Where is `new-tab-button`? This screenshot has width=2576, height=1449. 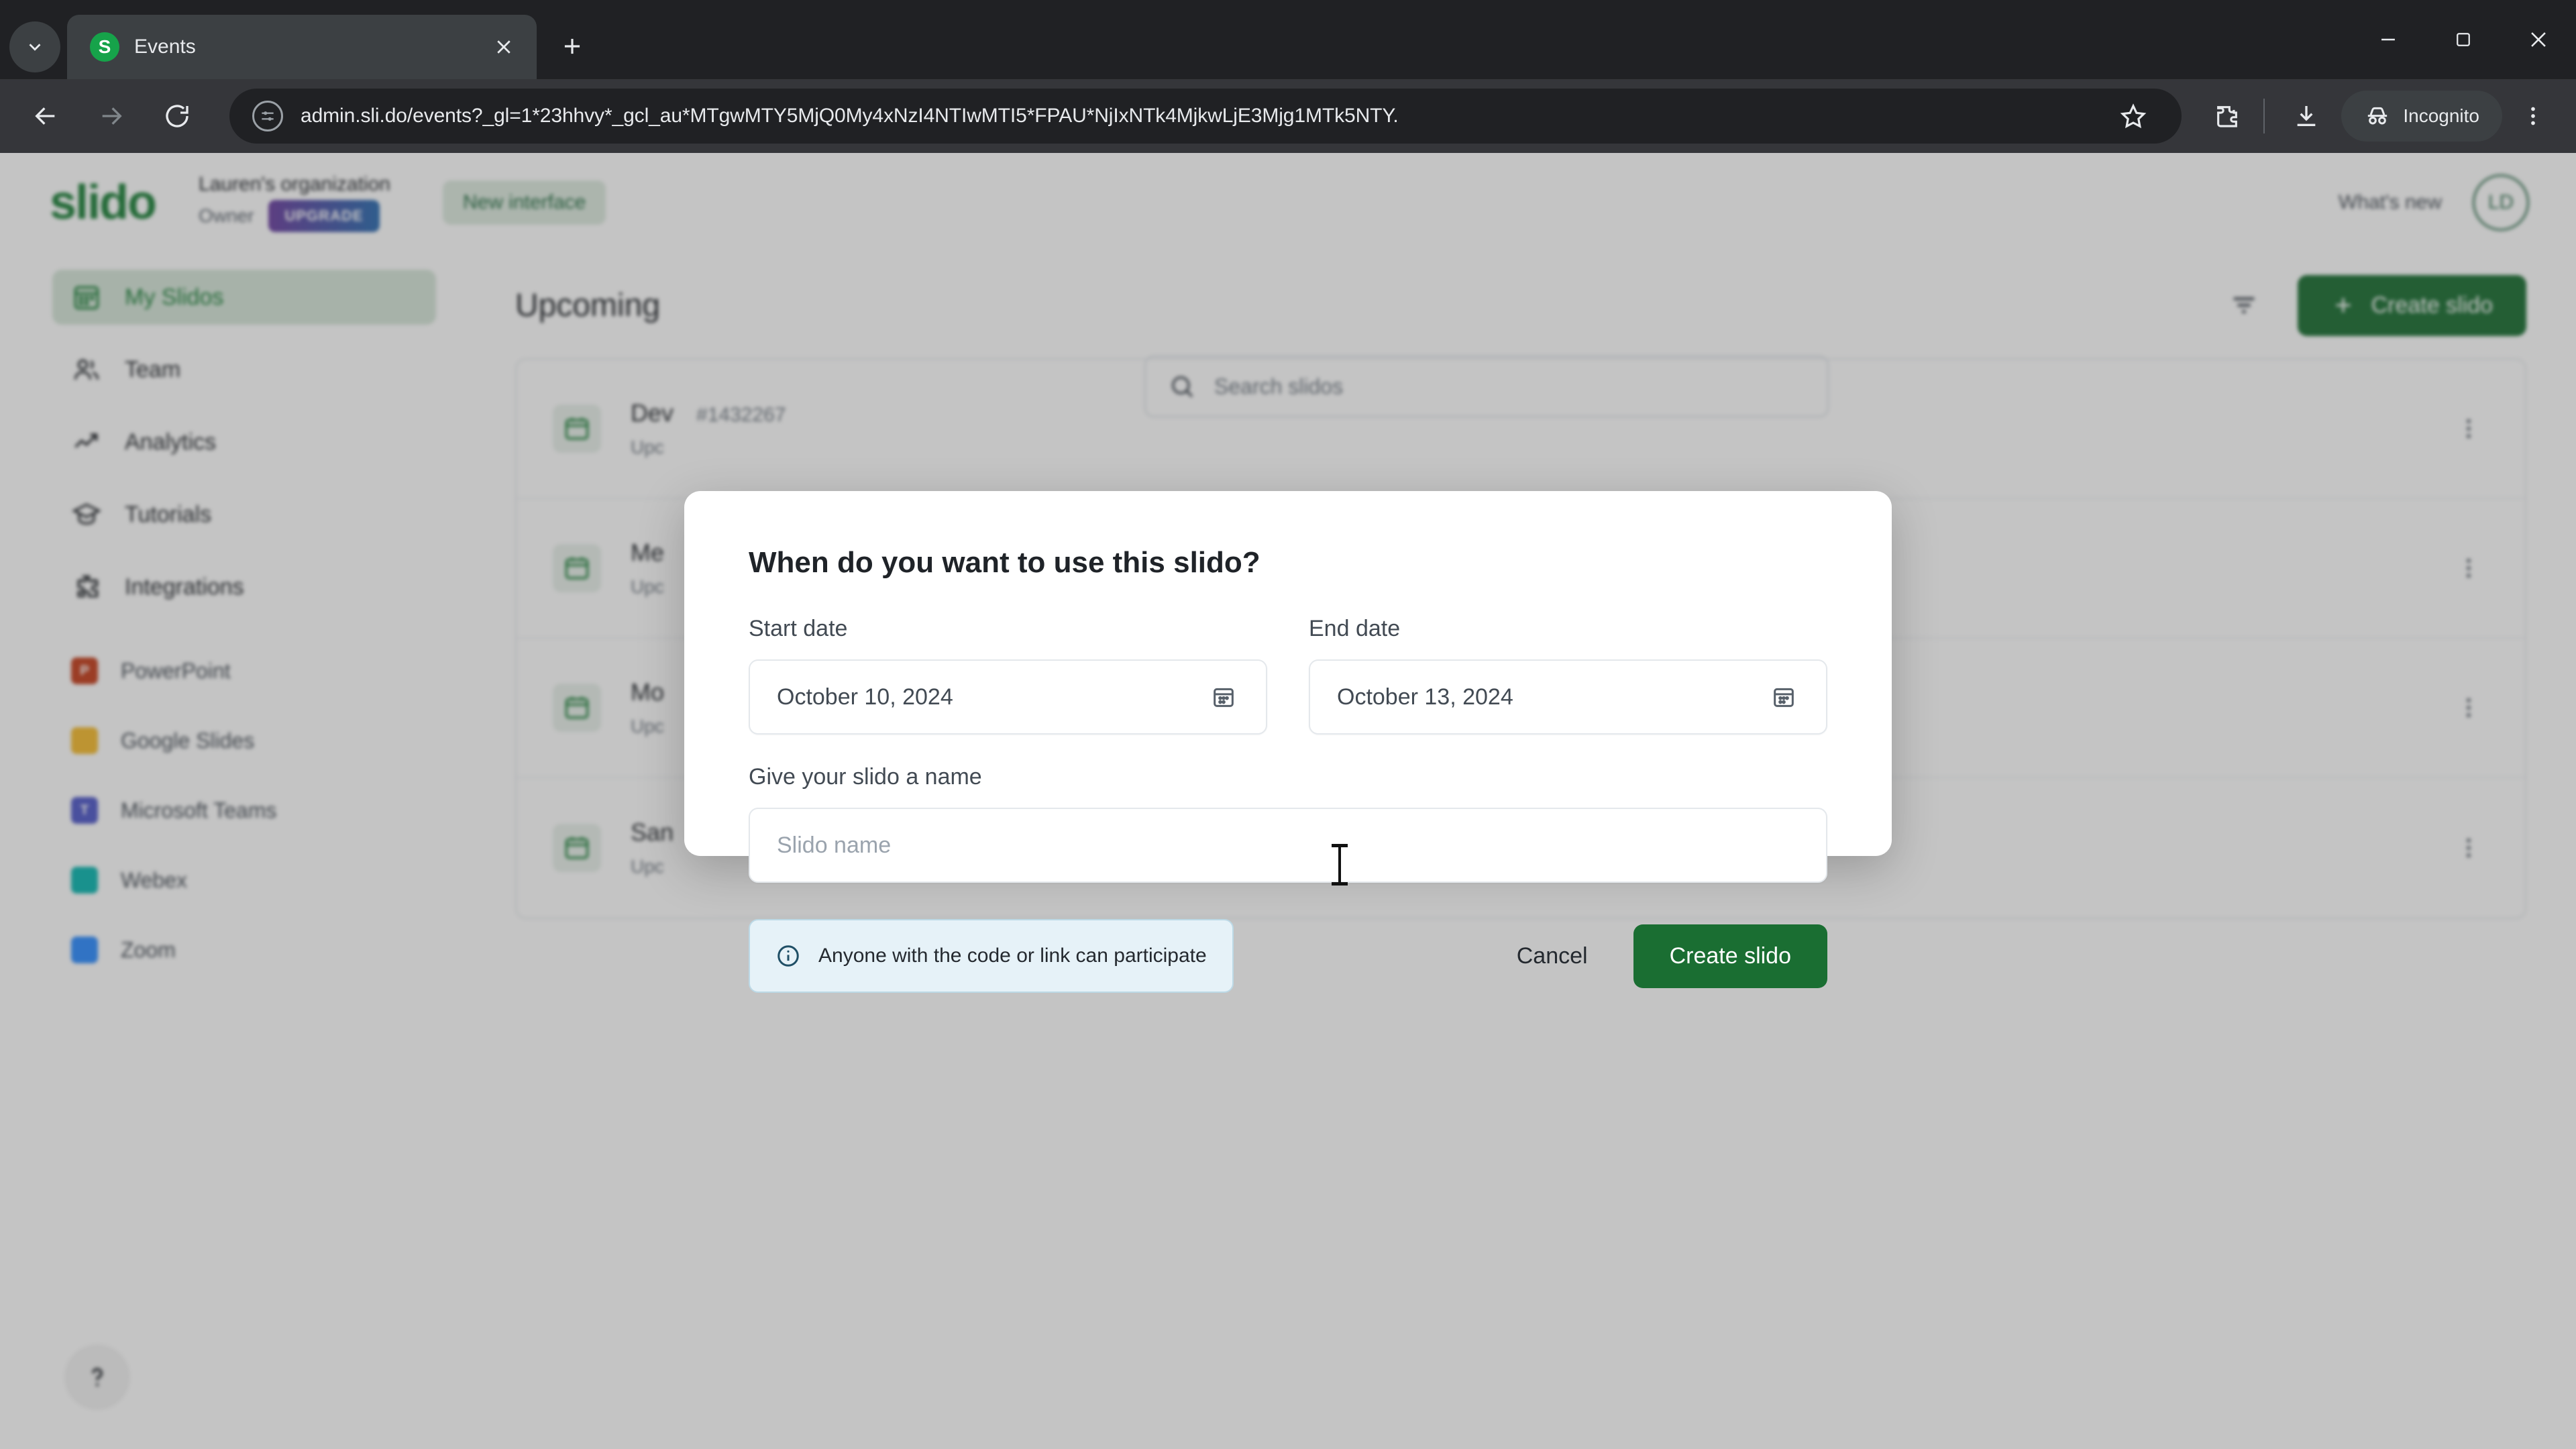
new-tab-button is located at coordinates (572, 46).